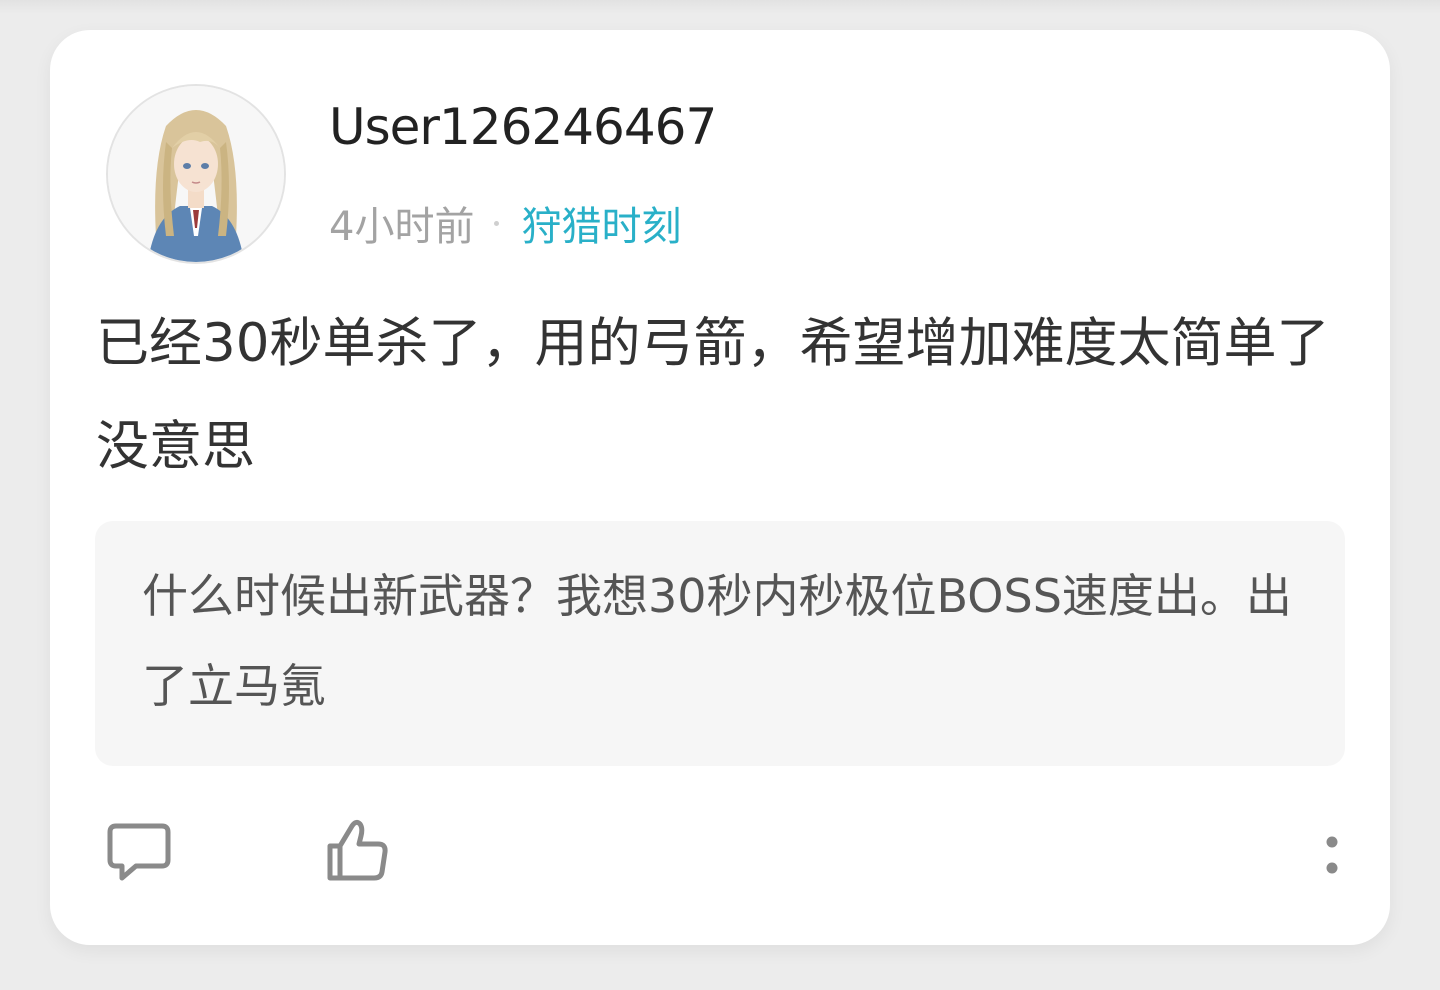 The image size is (1440, 990). What do you see at coordinates (601, 223) in the screenshot?
I see `post-category-link: 狩猎时刻` at bounding box center [601, 223].